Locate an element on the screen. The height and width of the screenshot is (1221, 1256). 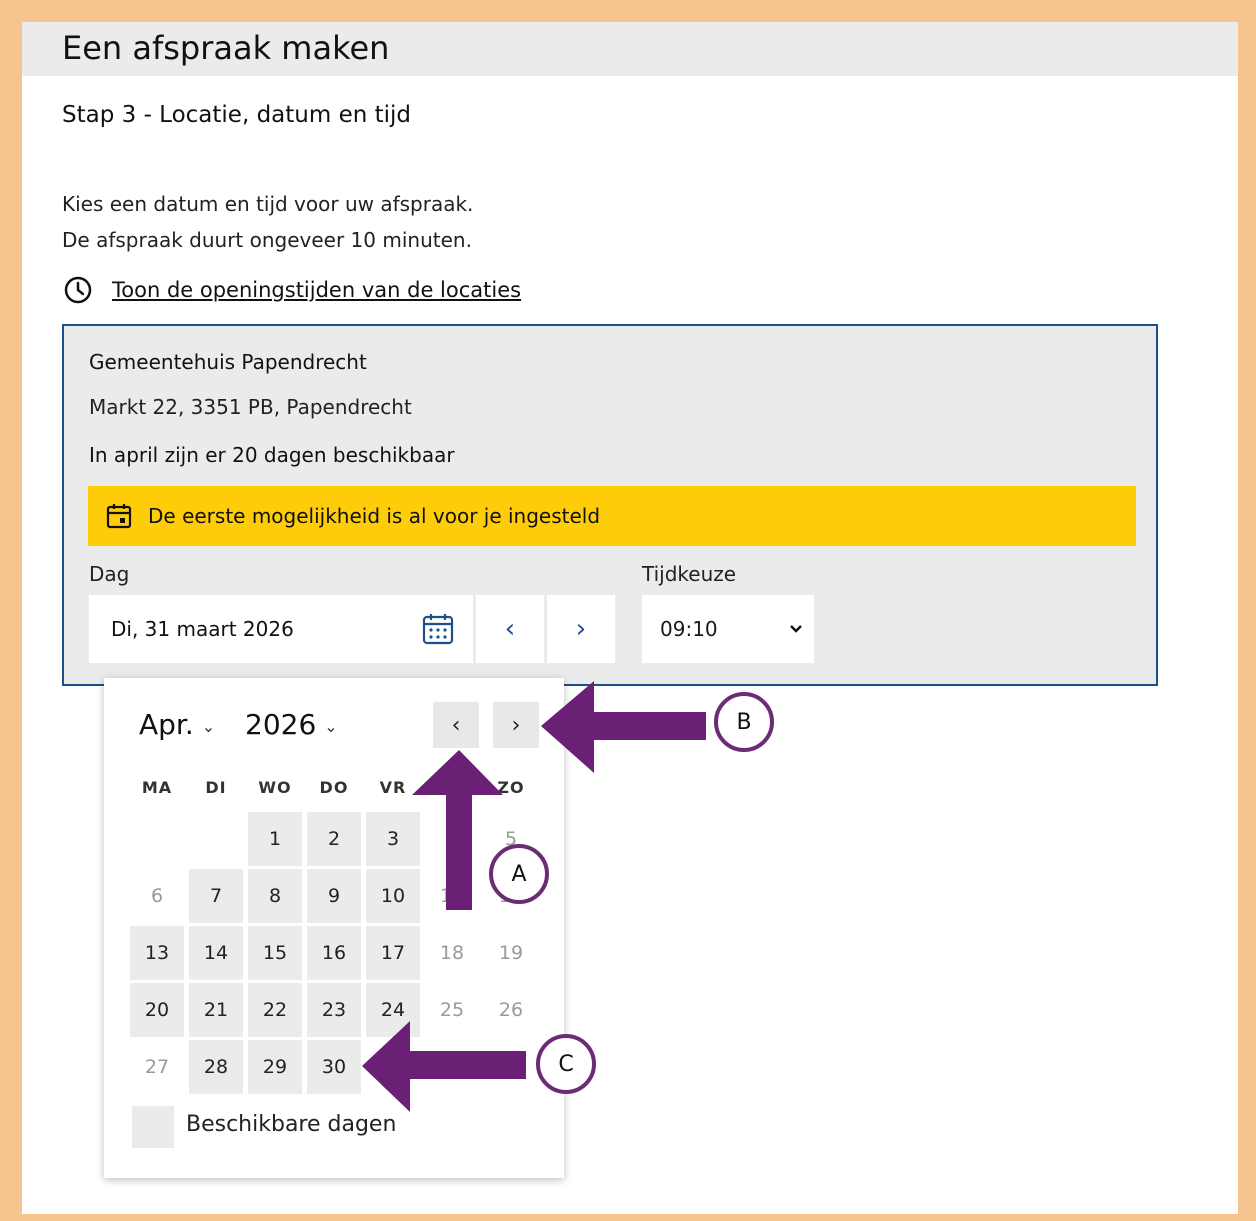
legend-label: Beschikbare dagen is located at coordinates (291, 1124).